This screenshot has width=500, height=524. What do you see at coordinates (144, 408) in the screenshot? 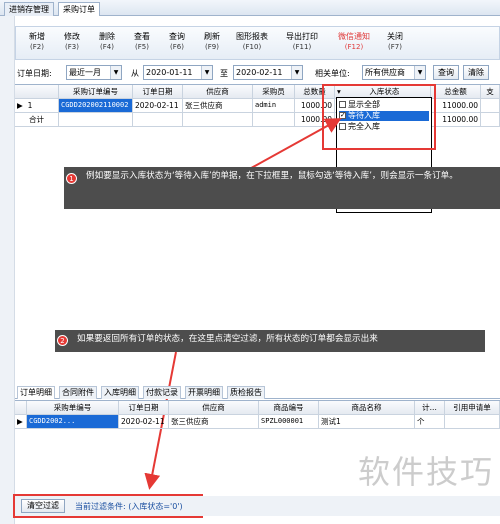
I see `col-detail-date: 订单日期` at bounding box center [144, 408].